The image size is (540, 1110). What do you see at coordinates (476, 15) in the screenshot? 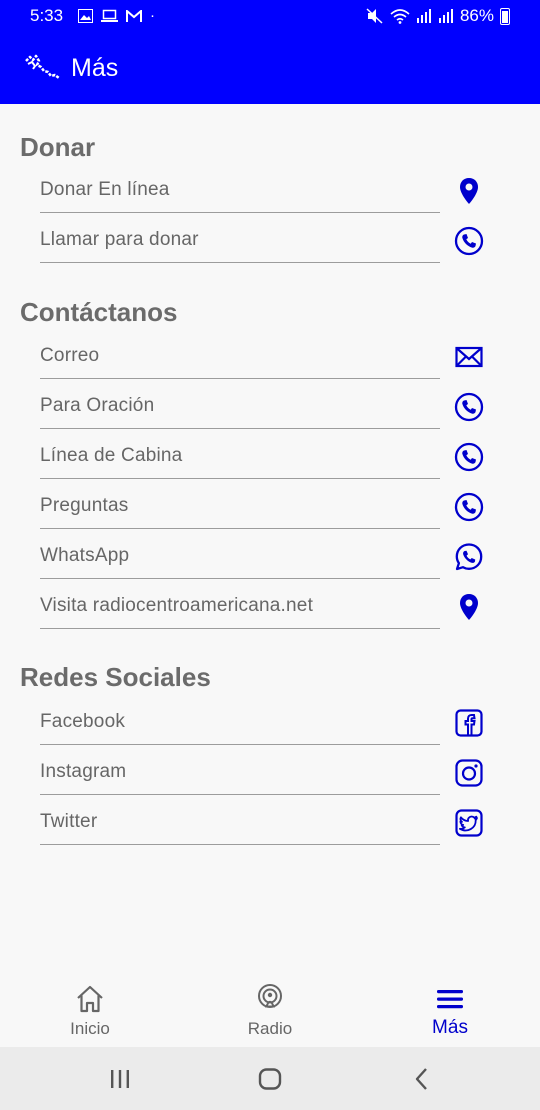
I see `battery-percent: 86%` at bounding box center [476, 15].